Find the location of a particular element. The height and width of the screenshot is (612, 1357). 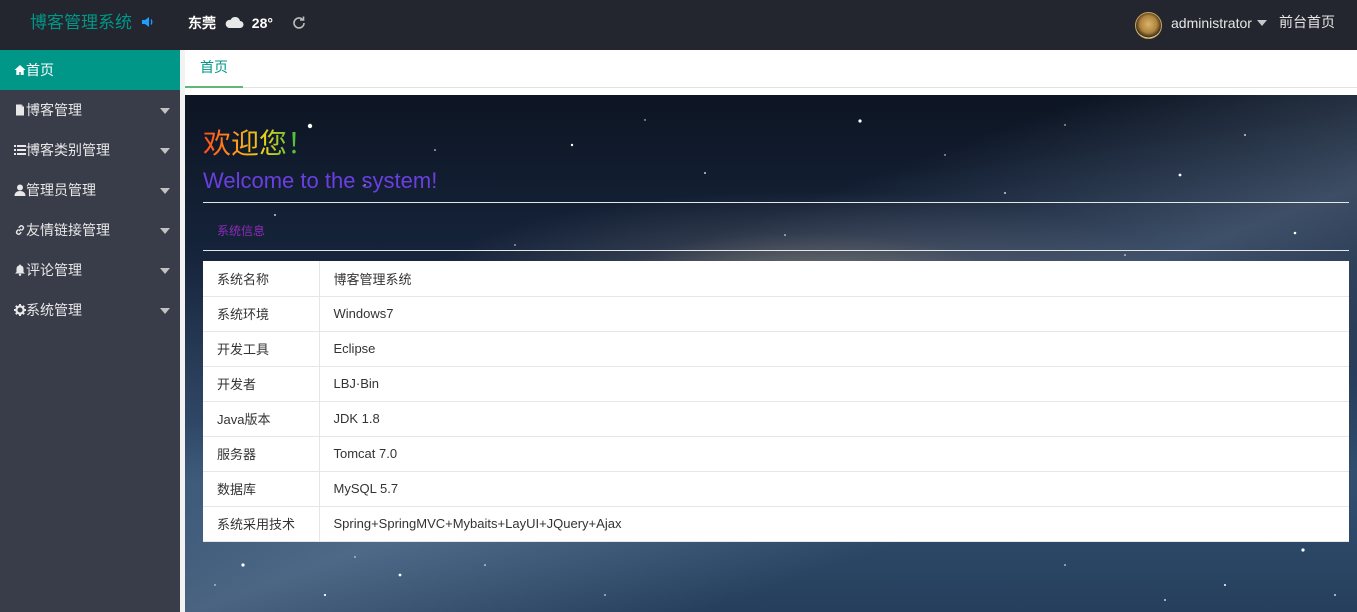

table-key: 数据库 is located at coordinates (261, 489).